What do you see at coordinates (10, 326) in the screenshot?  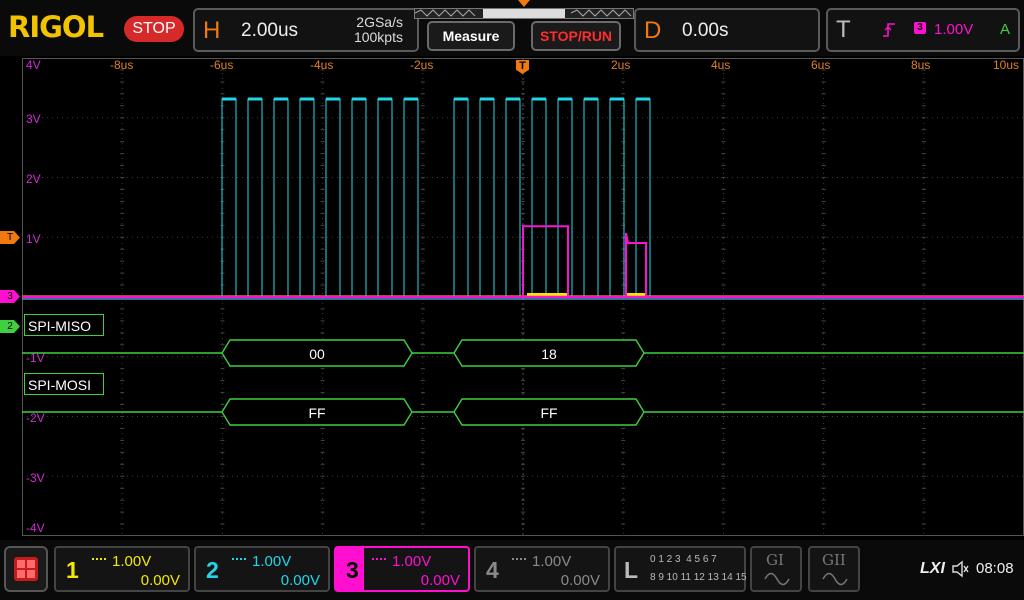 I see `bus-marker: 2` at bounding box center [10, 326].